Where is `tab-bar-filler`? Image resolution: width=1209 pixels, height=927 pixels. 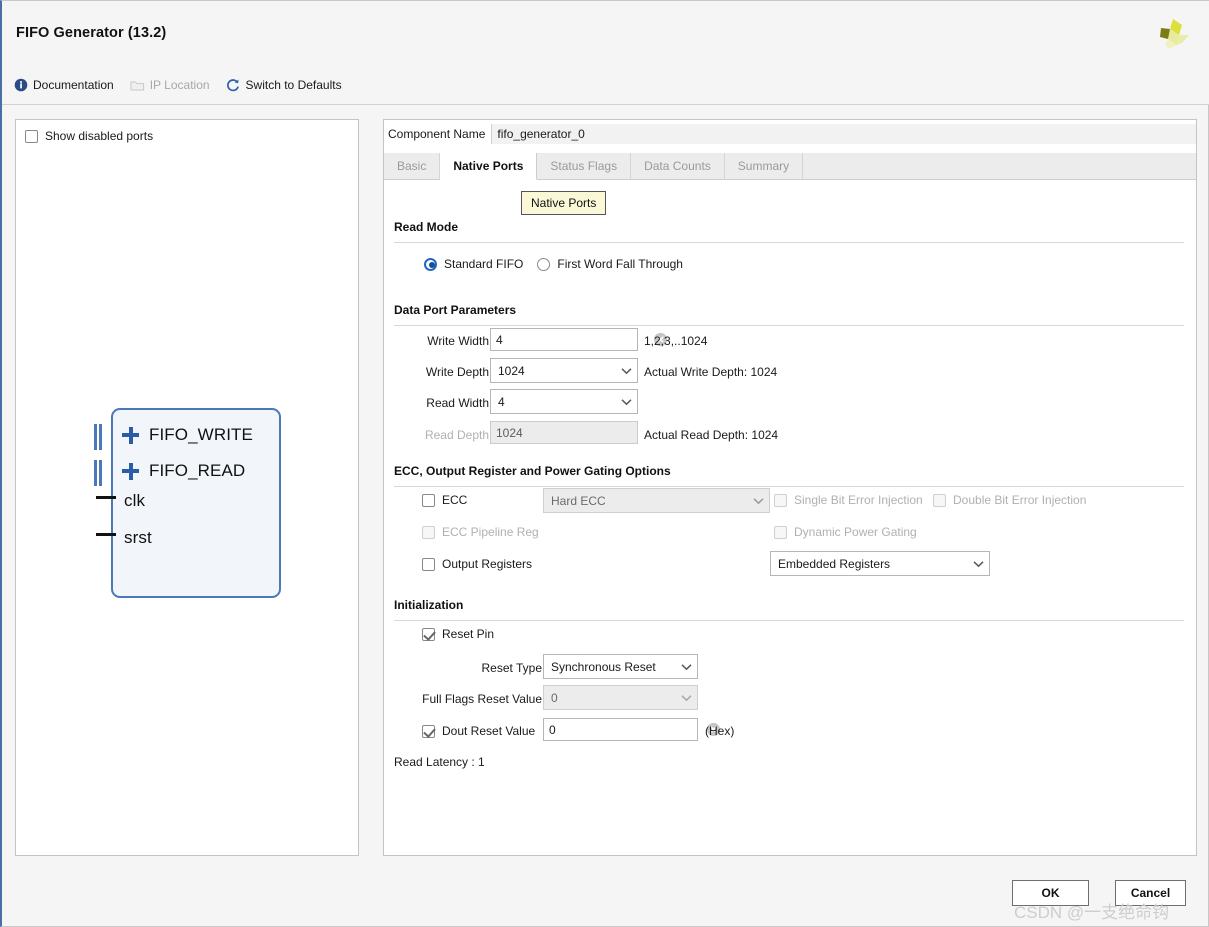 tab-bar-filler is located at coordinates (999, 166).